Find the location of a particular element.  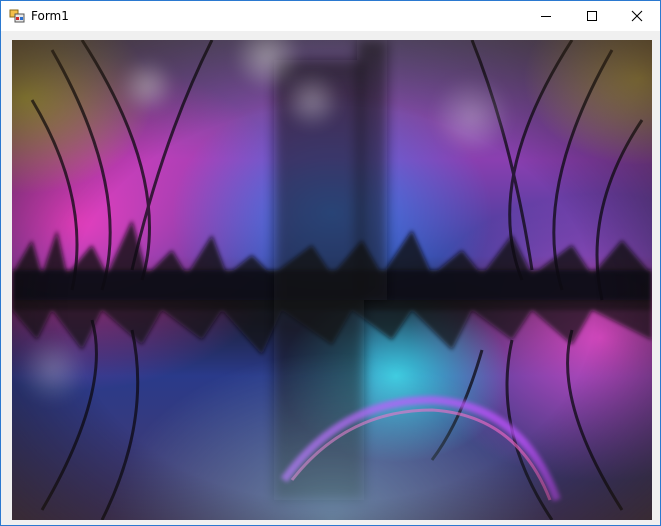

minimize-icon is located at coordinates (546, 16).